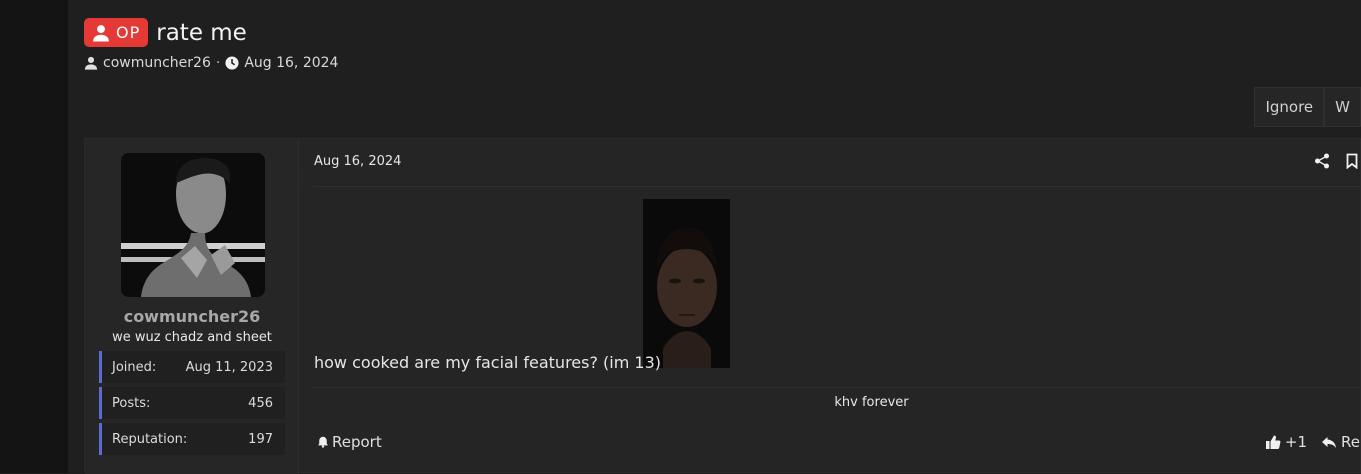 The height and width of the screenshot is (474, 1361). I want to click on avatar, so click(193, 225).